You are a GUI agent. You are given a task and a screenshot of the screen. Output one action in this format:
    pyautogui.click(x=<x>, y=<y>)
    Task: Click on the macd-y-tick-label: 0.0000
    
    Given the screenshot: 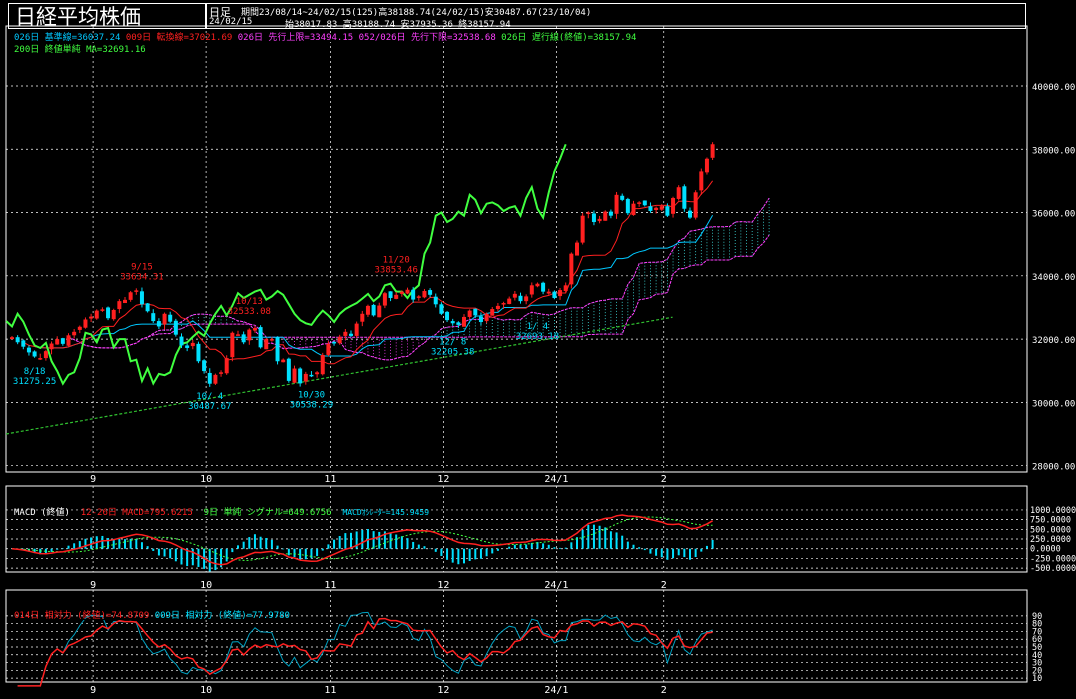 What is the action you would take?
    pyautogui.click(x=1045, y=550)
    